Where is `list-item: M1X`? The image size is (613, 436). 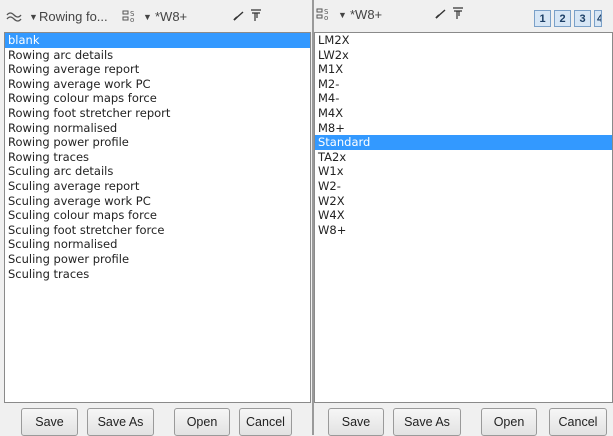
list-item: M1X is located at coordinates (463, 69).